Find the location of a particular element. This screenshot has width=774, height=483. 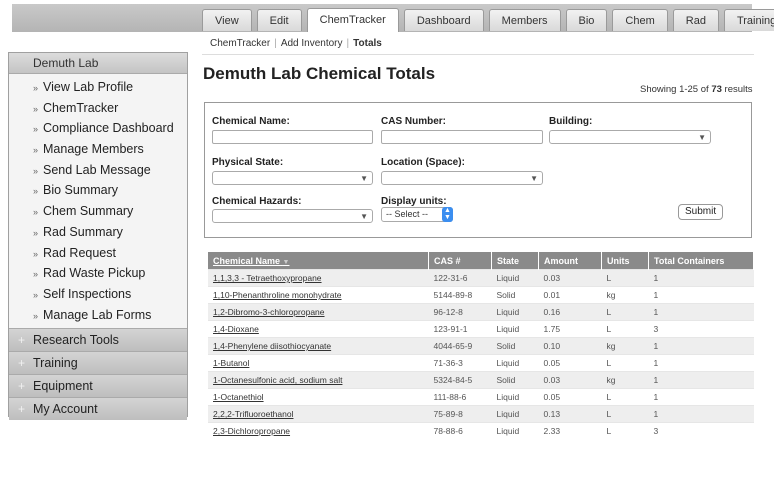

tab-edit: Edit is located at coordinates (279, 20).